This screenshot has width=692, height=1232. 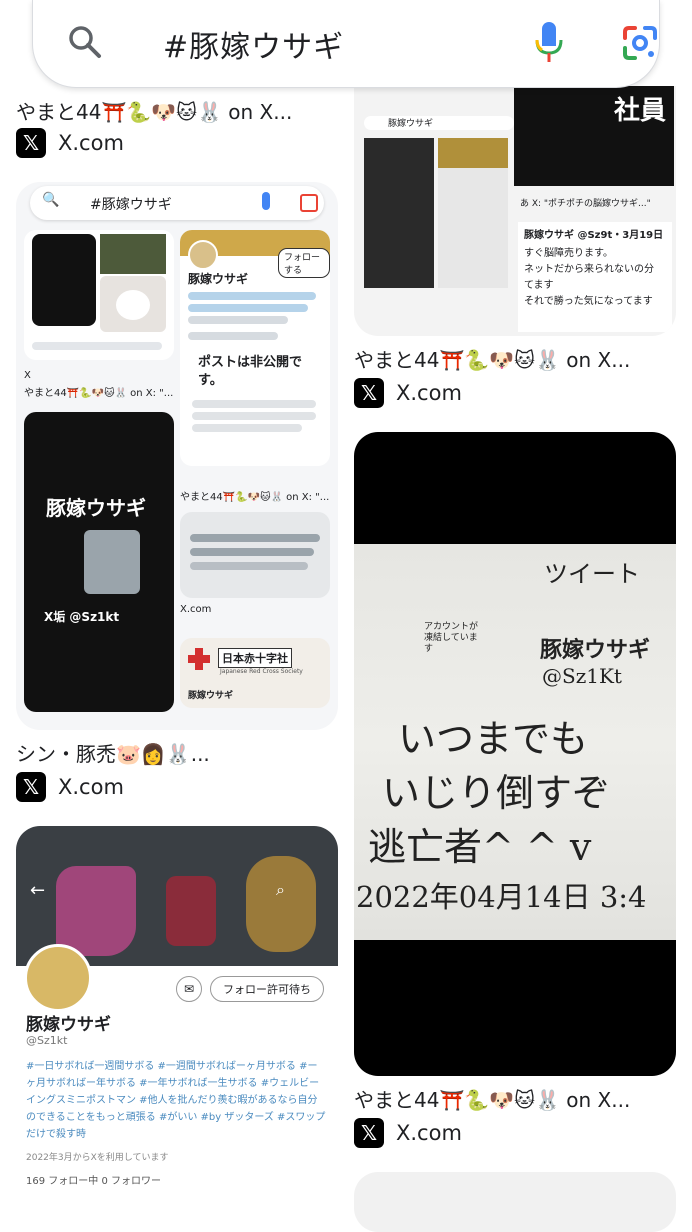 I want to click on mini-thumb-shirt-rabbit, so click(x=99, y=295).